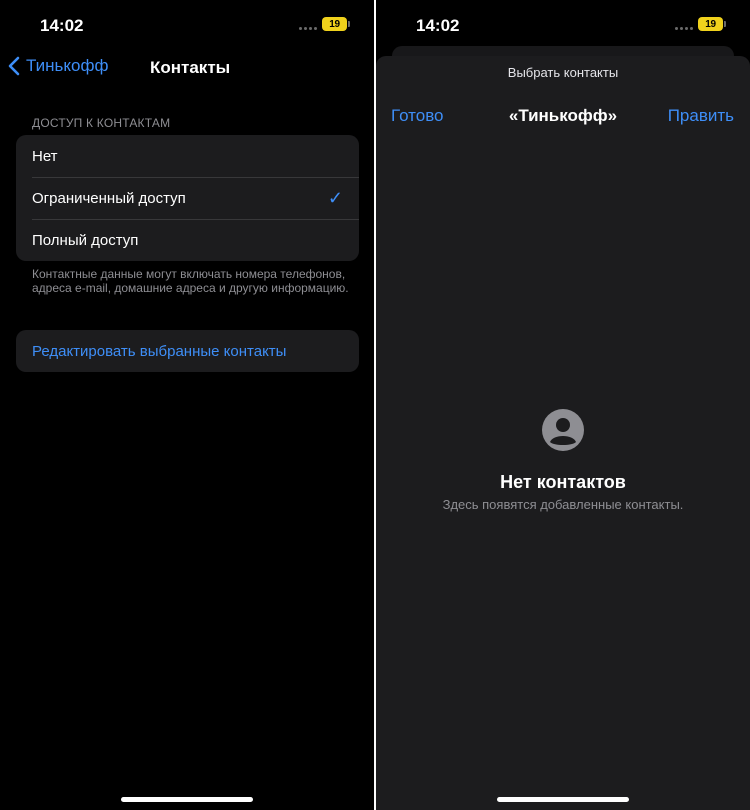 This screenshot has height=810, width=750. I want to click on back-button: Тинькофф, so click(58, 66).